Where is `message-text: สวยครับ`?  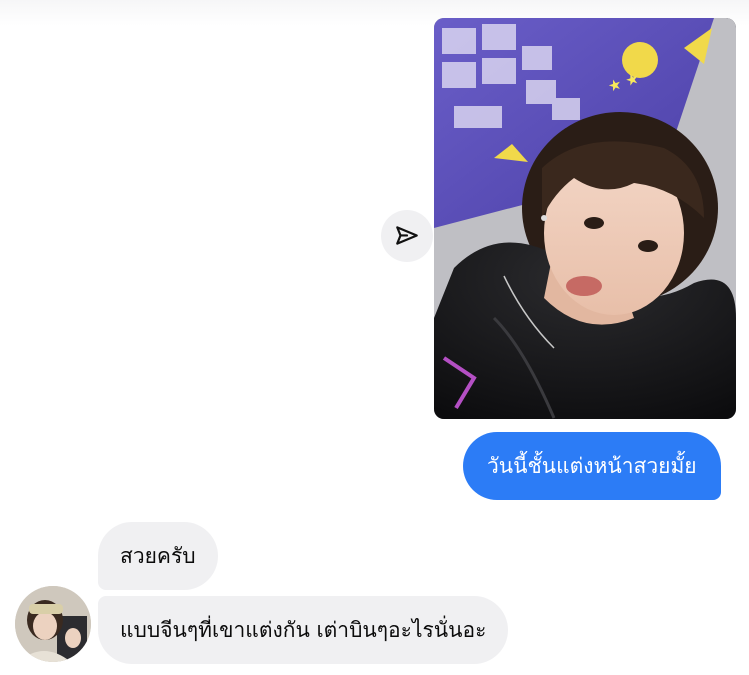 message-text: สวยครับ is located at coordinates (158, 555).